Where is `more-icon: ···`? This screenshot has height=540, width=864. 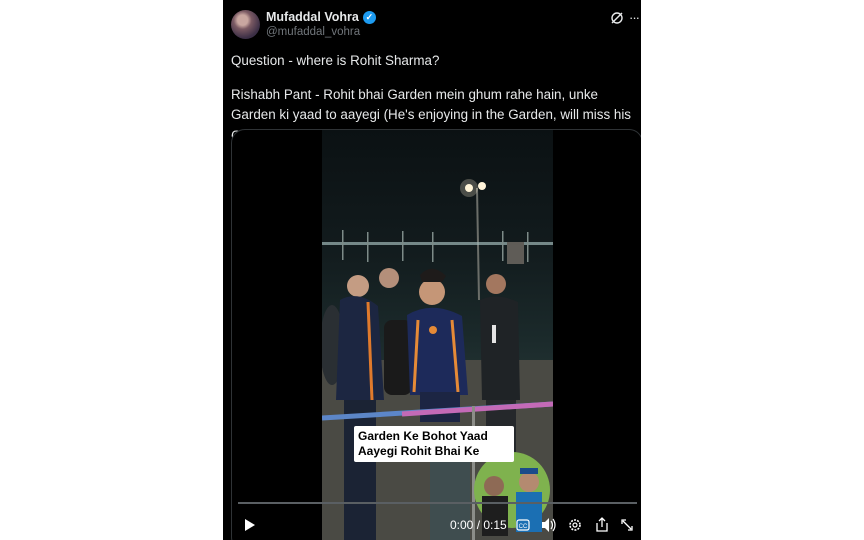
more-icon: ··· is located at coordinates (634, 17).